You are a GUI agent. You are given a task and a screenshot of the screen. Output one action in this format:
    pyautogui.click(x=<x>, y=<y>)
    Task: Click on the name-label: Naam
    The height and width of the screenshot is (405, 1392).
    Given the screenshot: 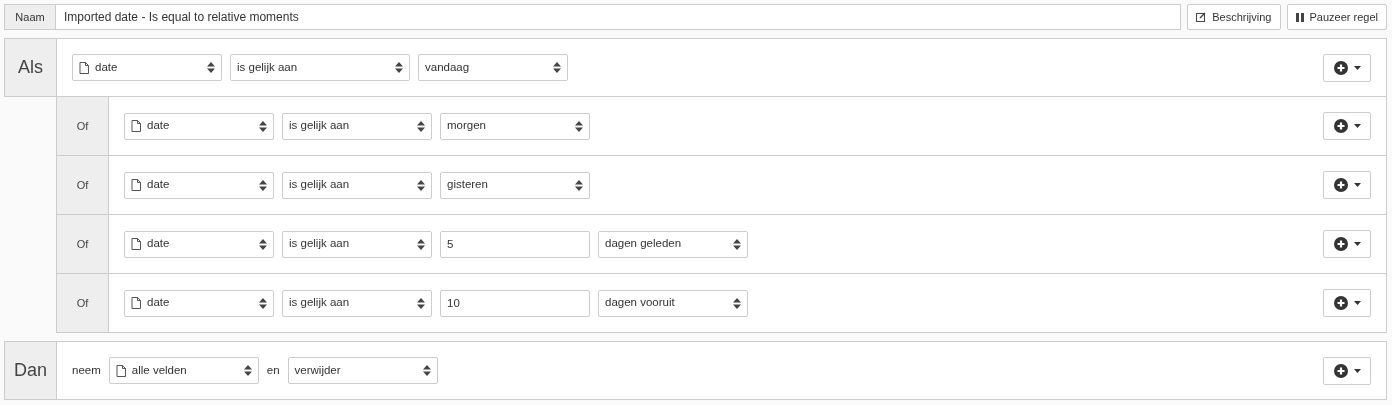 What is the action you would take?
    pyautogui.click(x=30, y=17)
    